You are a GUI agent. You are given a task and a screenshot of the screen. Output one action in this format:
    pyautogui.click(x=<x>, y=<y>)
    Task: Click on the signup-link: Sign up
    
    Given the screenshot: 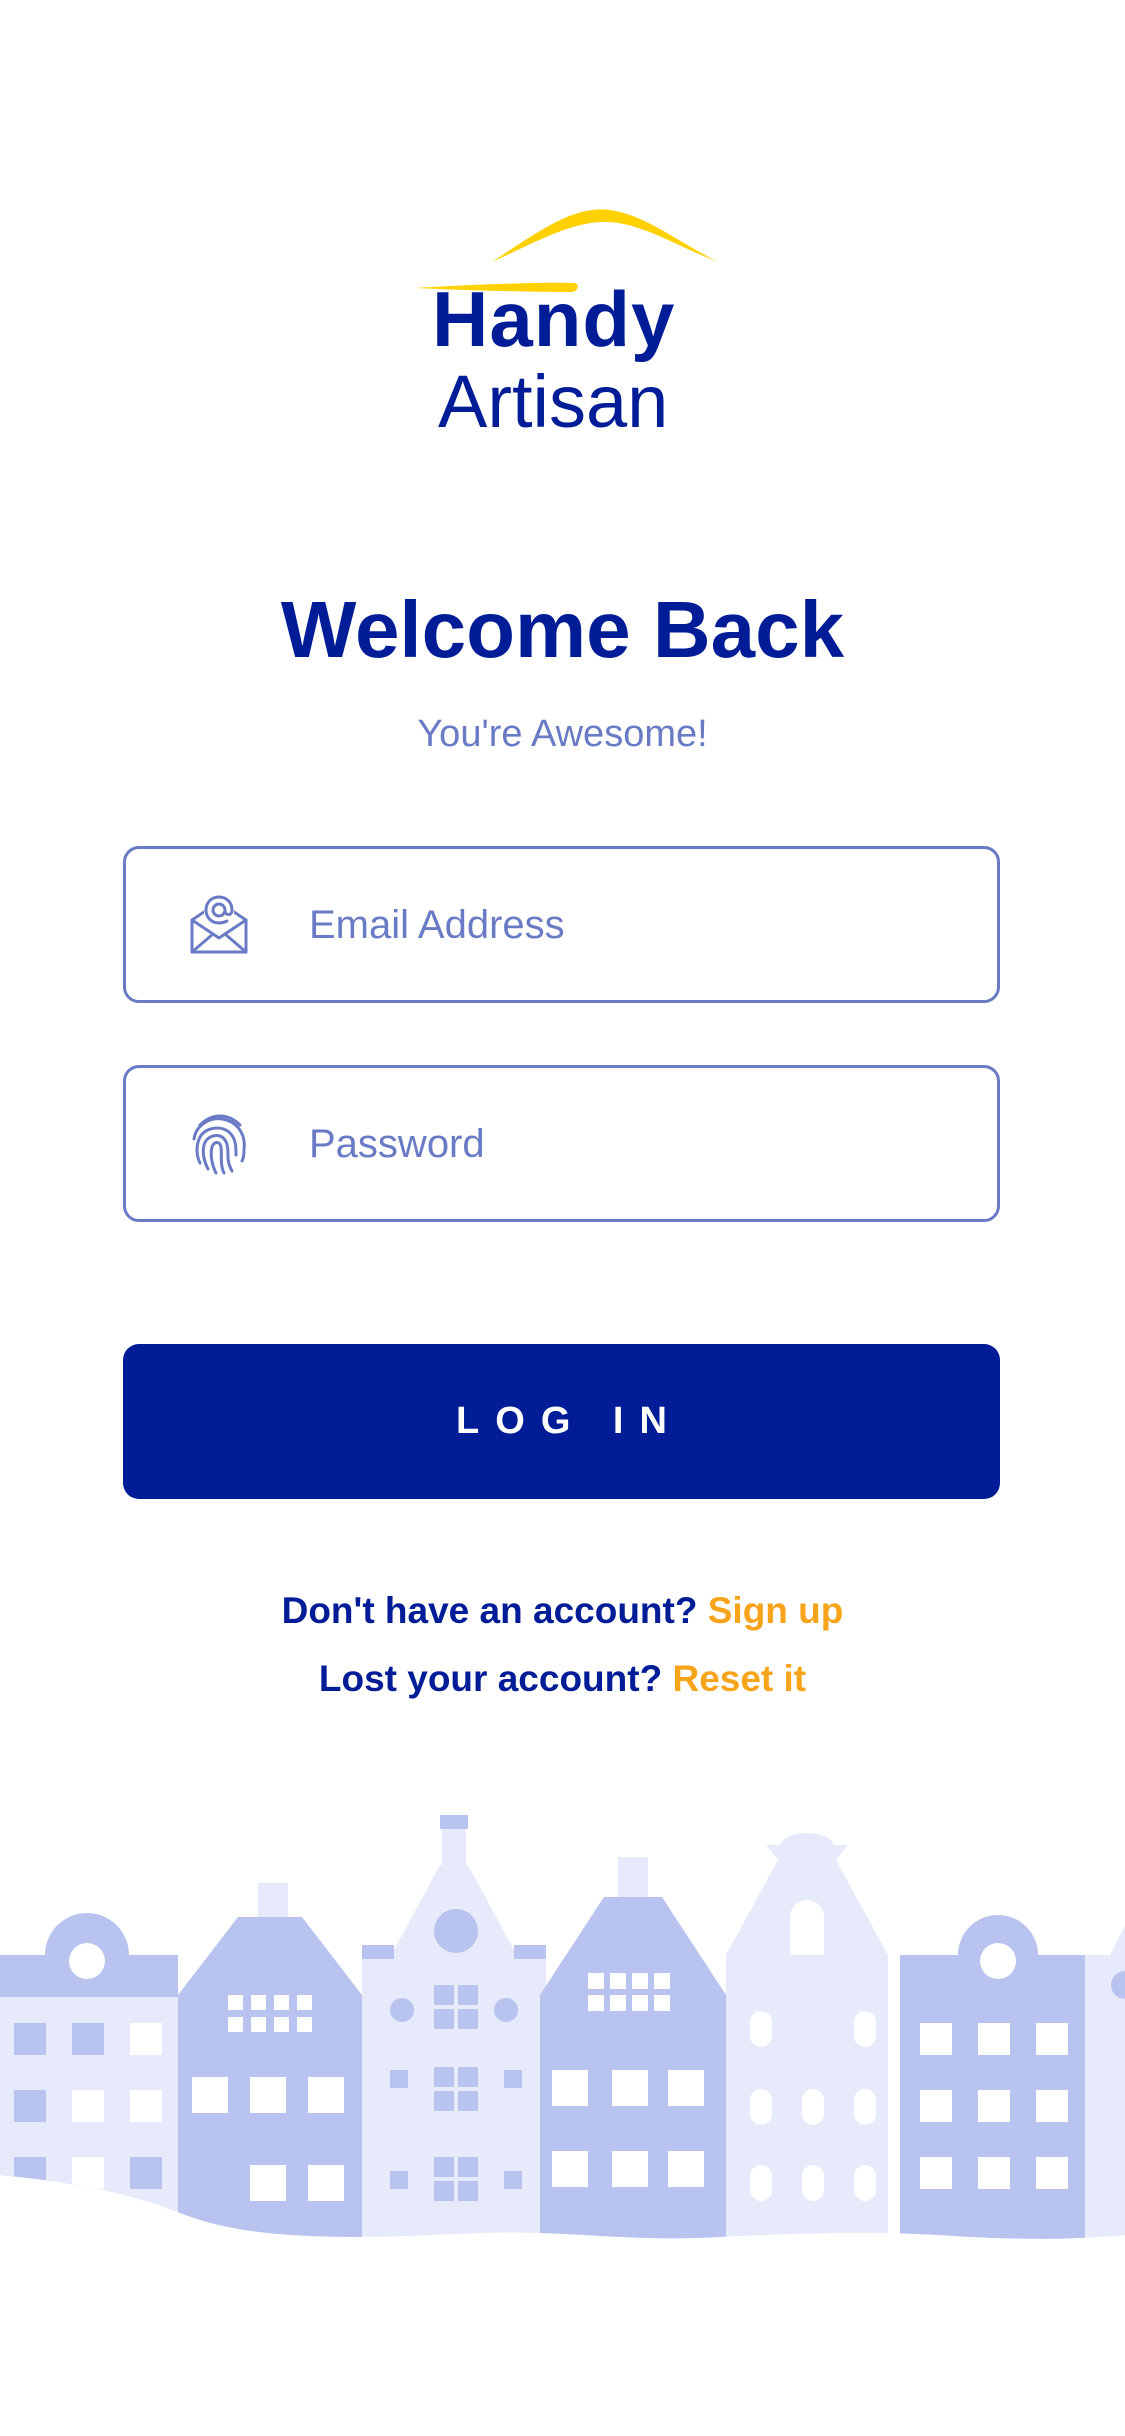 What is the action you would take?
    pyautogui.click(x=776, y=1610)
    